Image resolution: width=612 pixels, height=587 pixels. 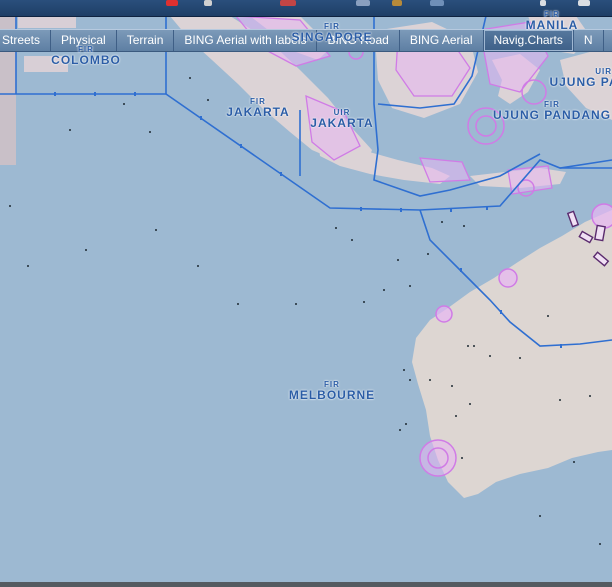 I want to click on tab-streets: l Streets, so click(x=26, y=40).